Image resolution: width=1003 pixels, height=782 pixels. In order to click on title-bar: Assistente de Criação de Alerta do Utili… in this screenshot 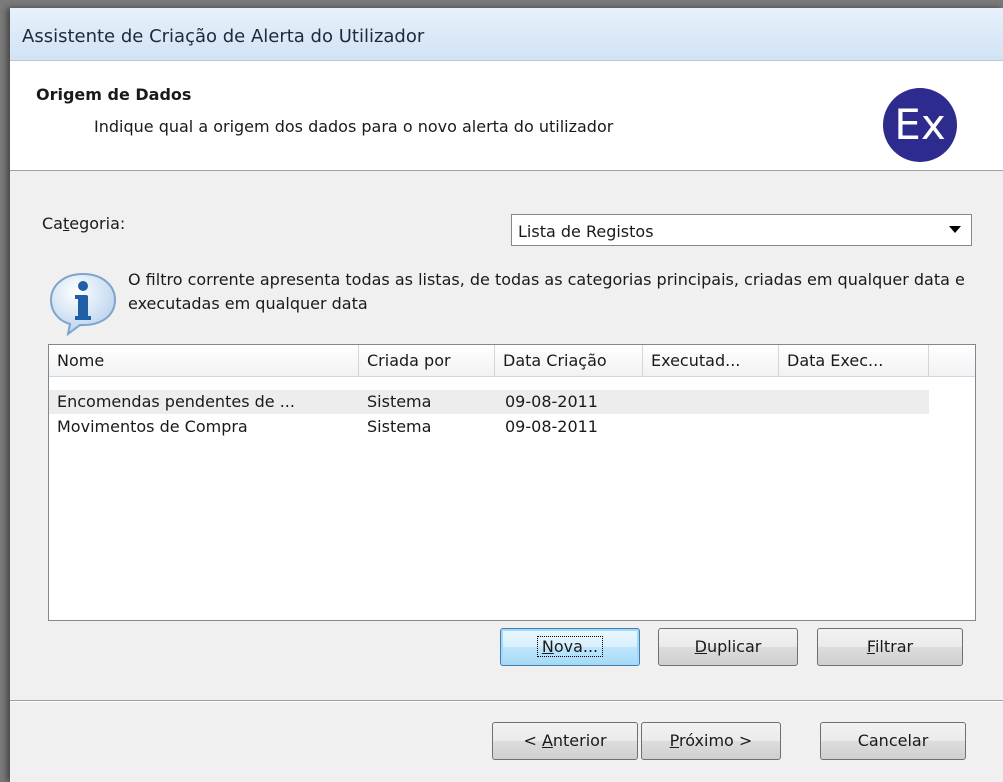, I will do `click(506, 34)`.